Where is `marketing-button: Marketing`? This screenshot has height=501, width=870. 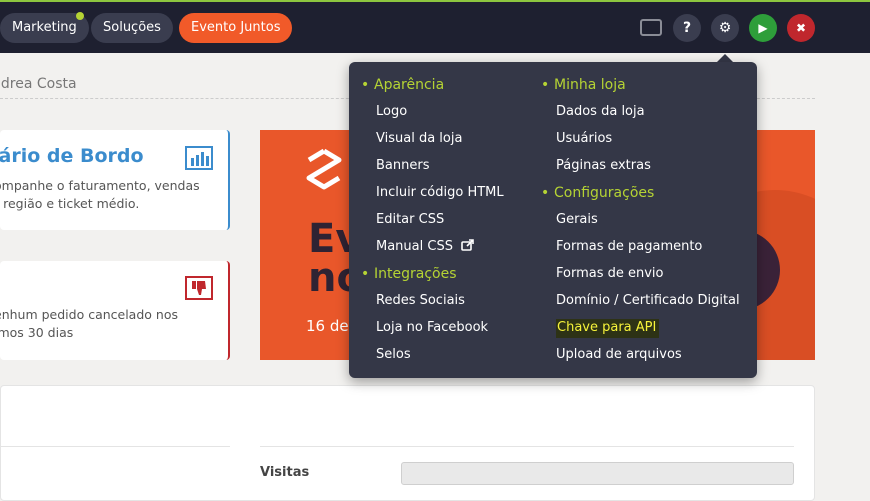
marketing-button: Marketing is located at coordinates (44, 27).